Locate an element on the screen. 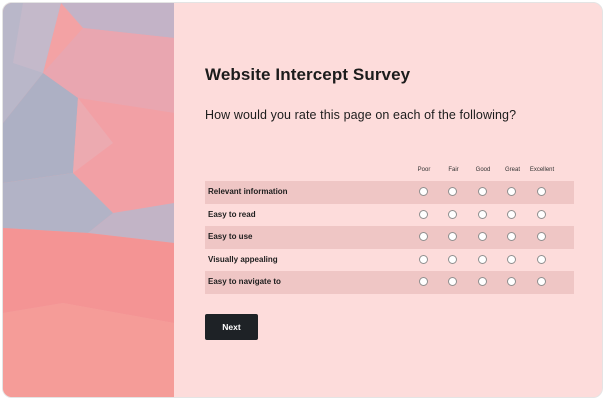  row-label: Relevant information is located at coordinates (248, 191).